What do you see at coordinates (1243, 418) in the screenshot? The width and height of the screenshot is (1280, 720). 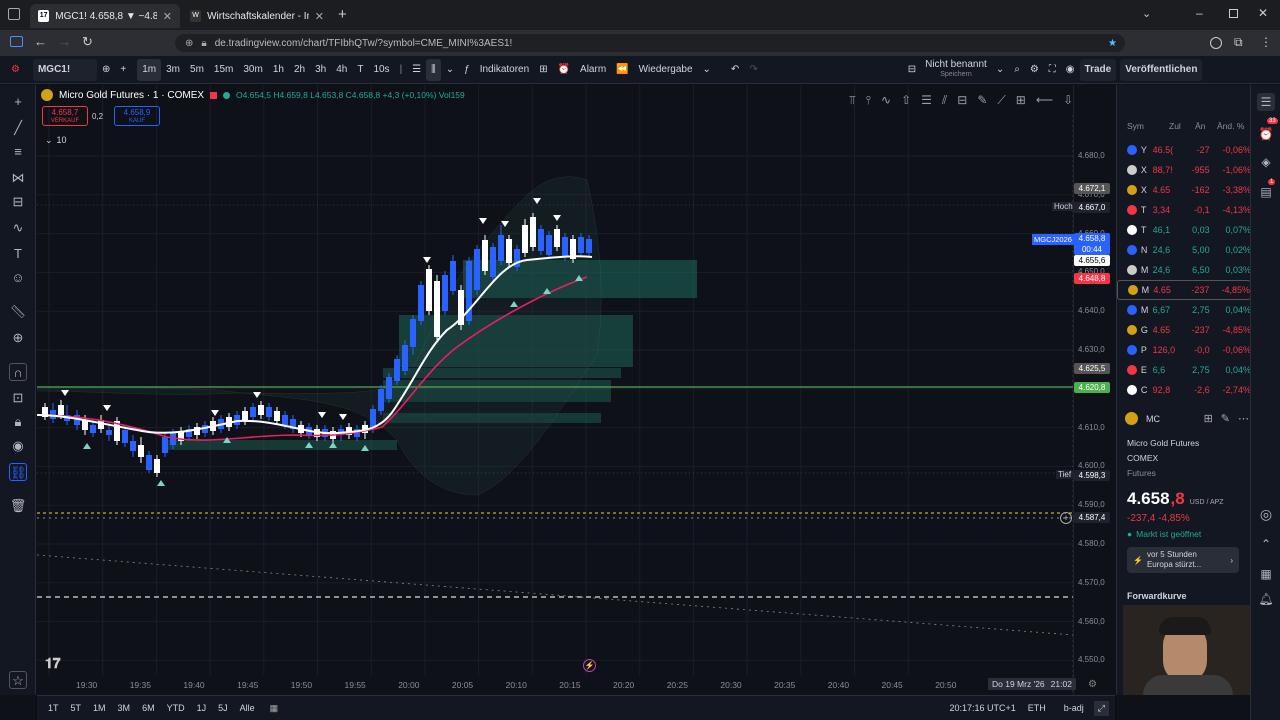 I see `more-icon: ⋯` at bounding box center [1243, 418].